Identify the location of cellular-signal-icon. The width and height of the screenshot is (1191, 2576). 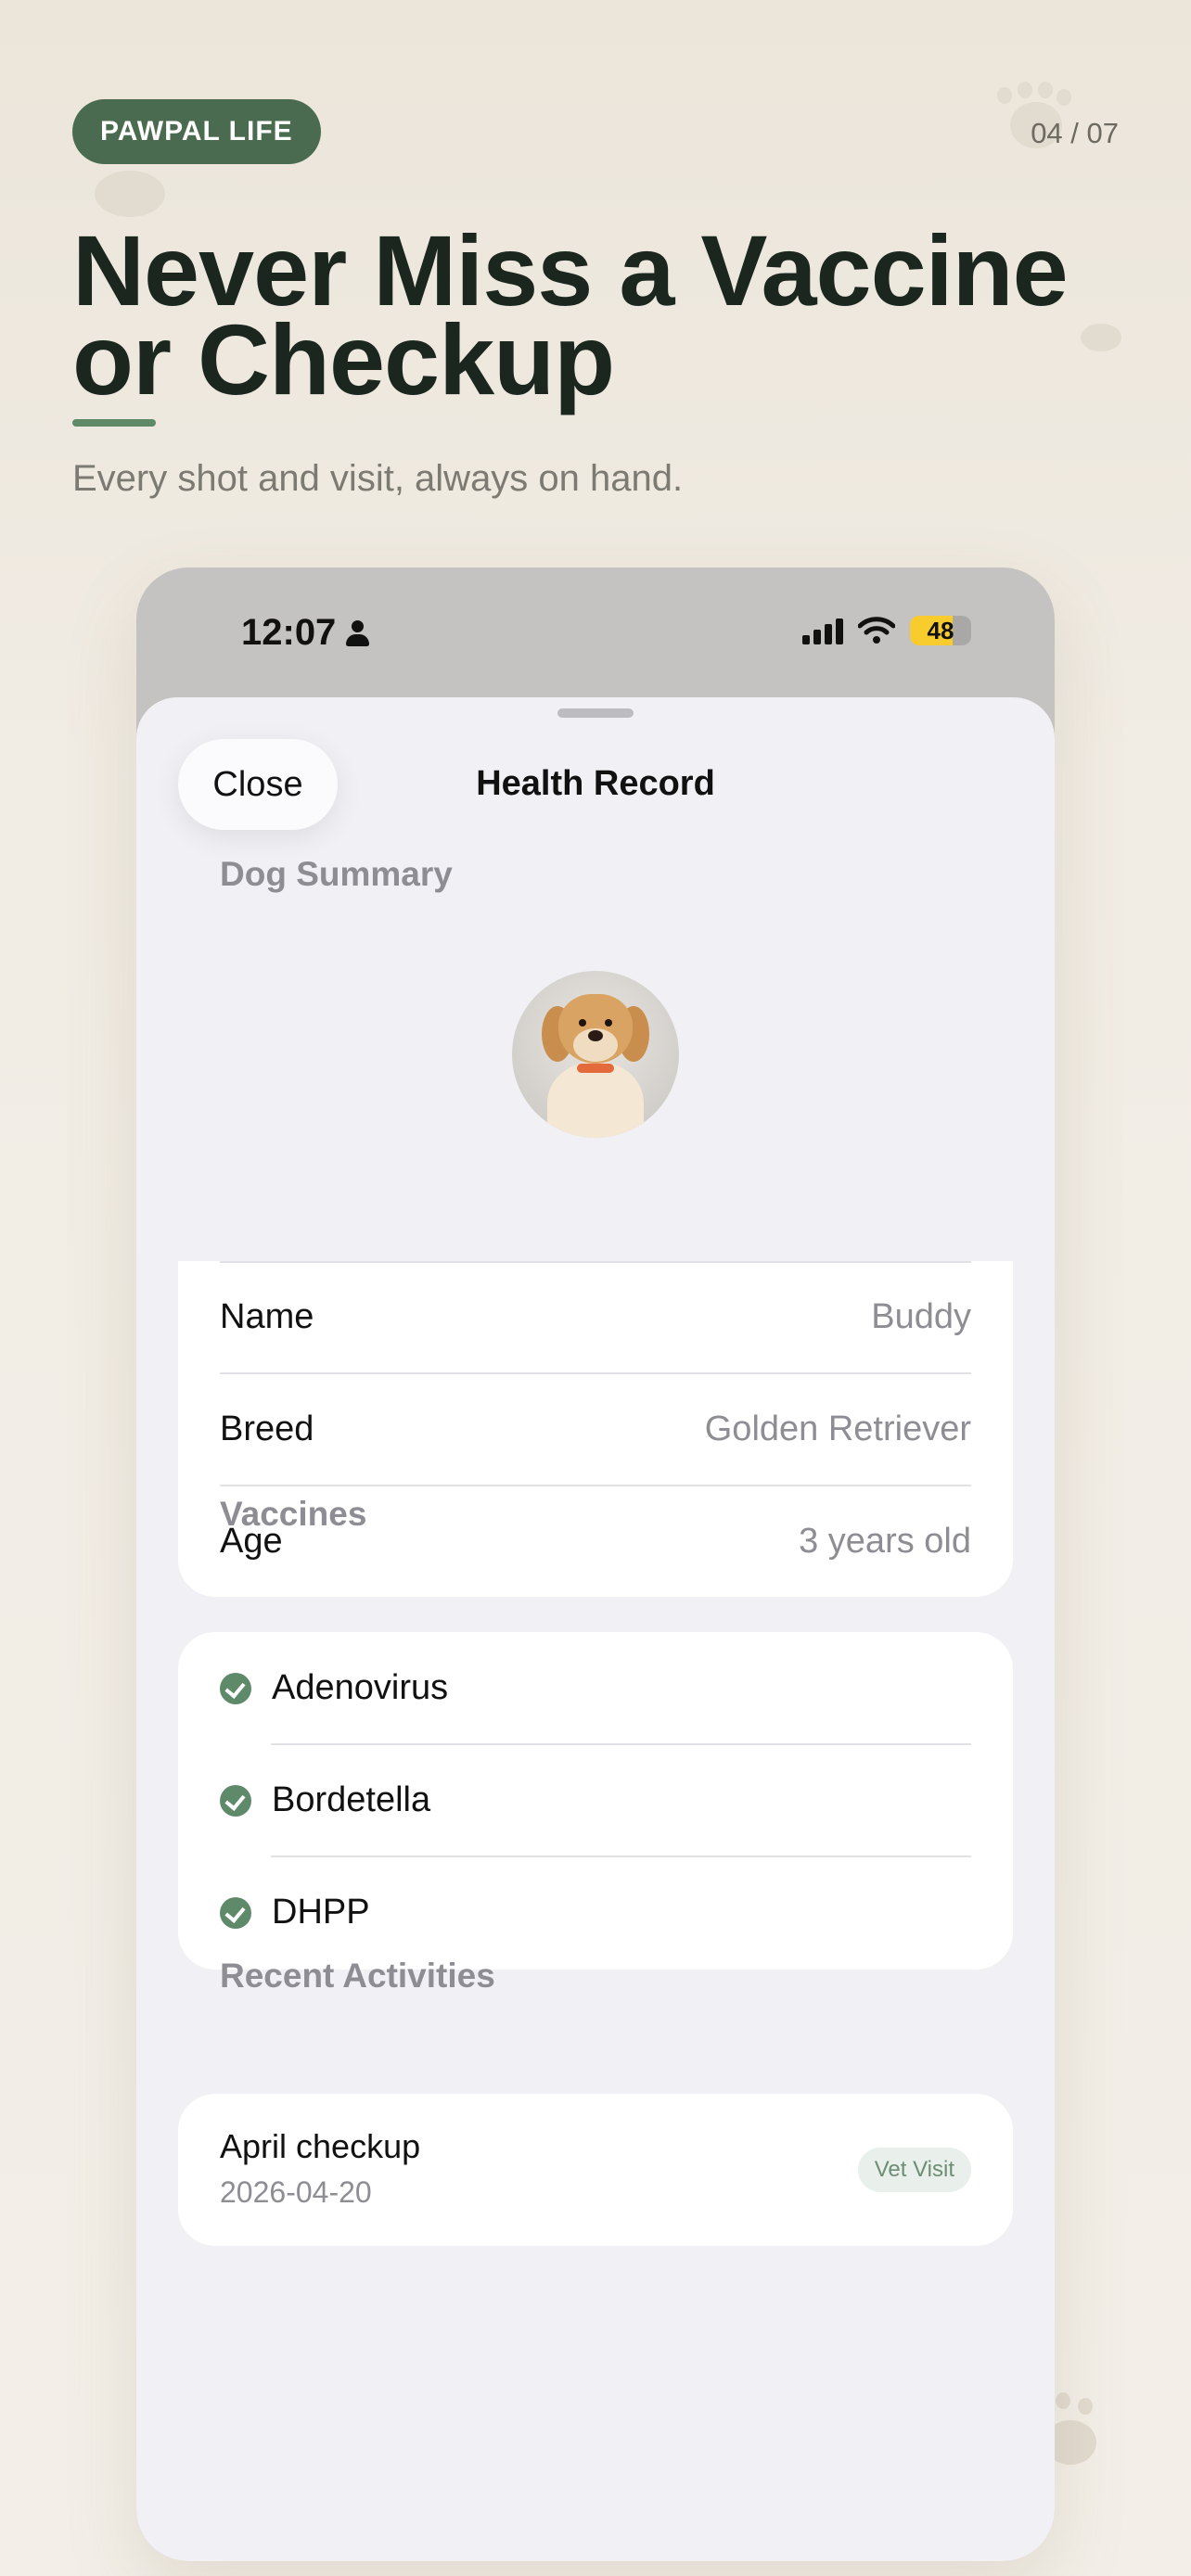
(822, 630).